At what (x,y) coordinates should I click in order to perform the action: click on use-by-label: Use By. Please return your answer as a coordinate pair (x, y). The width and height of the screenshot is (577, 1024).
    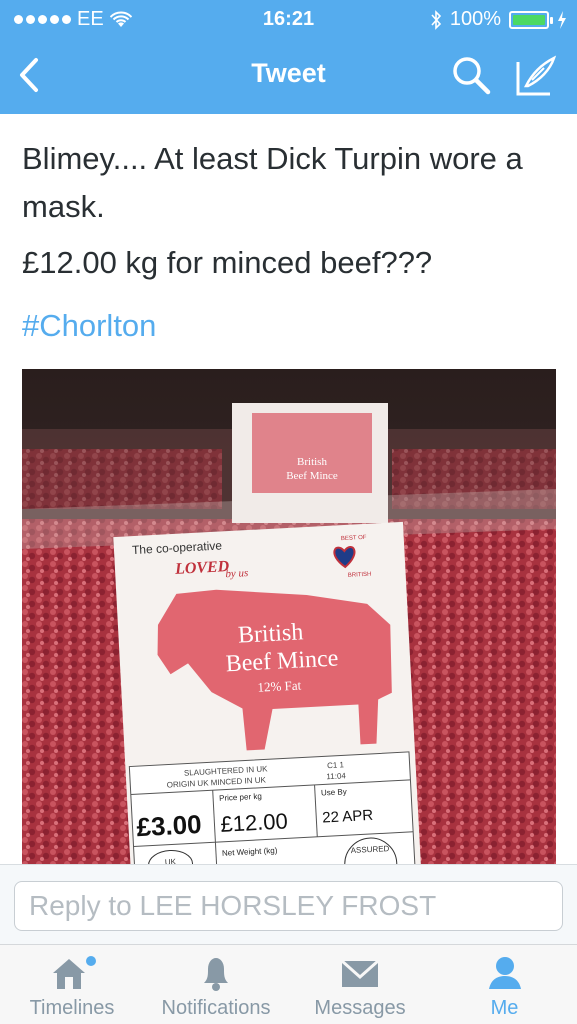
    Looking at the image, I should click on (334, 792).